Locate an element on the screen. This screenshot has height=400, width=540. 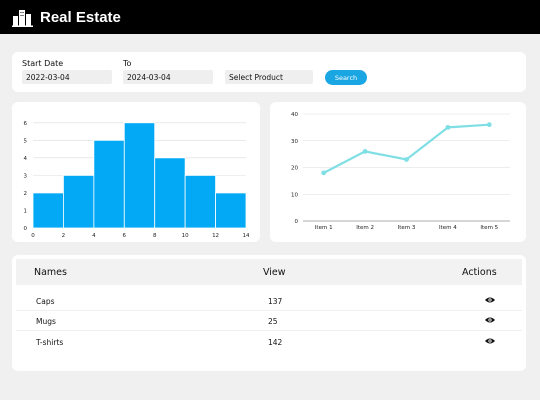
y-tick-label: 4 is located at coordinates (26, 159).